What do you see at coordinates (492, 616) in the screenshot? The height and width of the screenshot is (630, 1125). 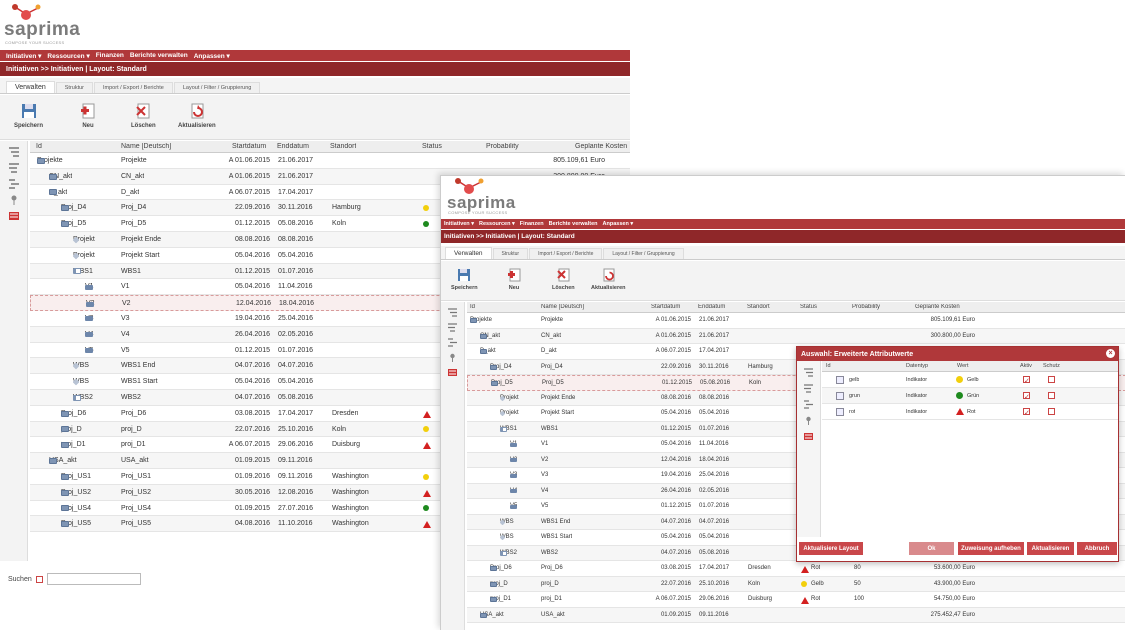 I see `tree-node: ▼USA_akt` at bounding box center [492, 616].